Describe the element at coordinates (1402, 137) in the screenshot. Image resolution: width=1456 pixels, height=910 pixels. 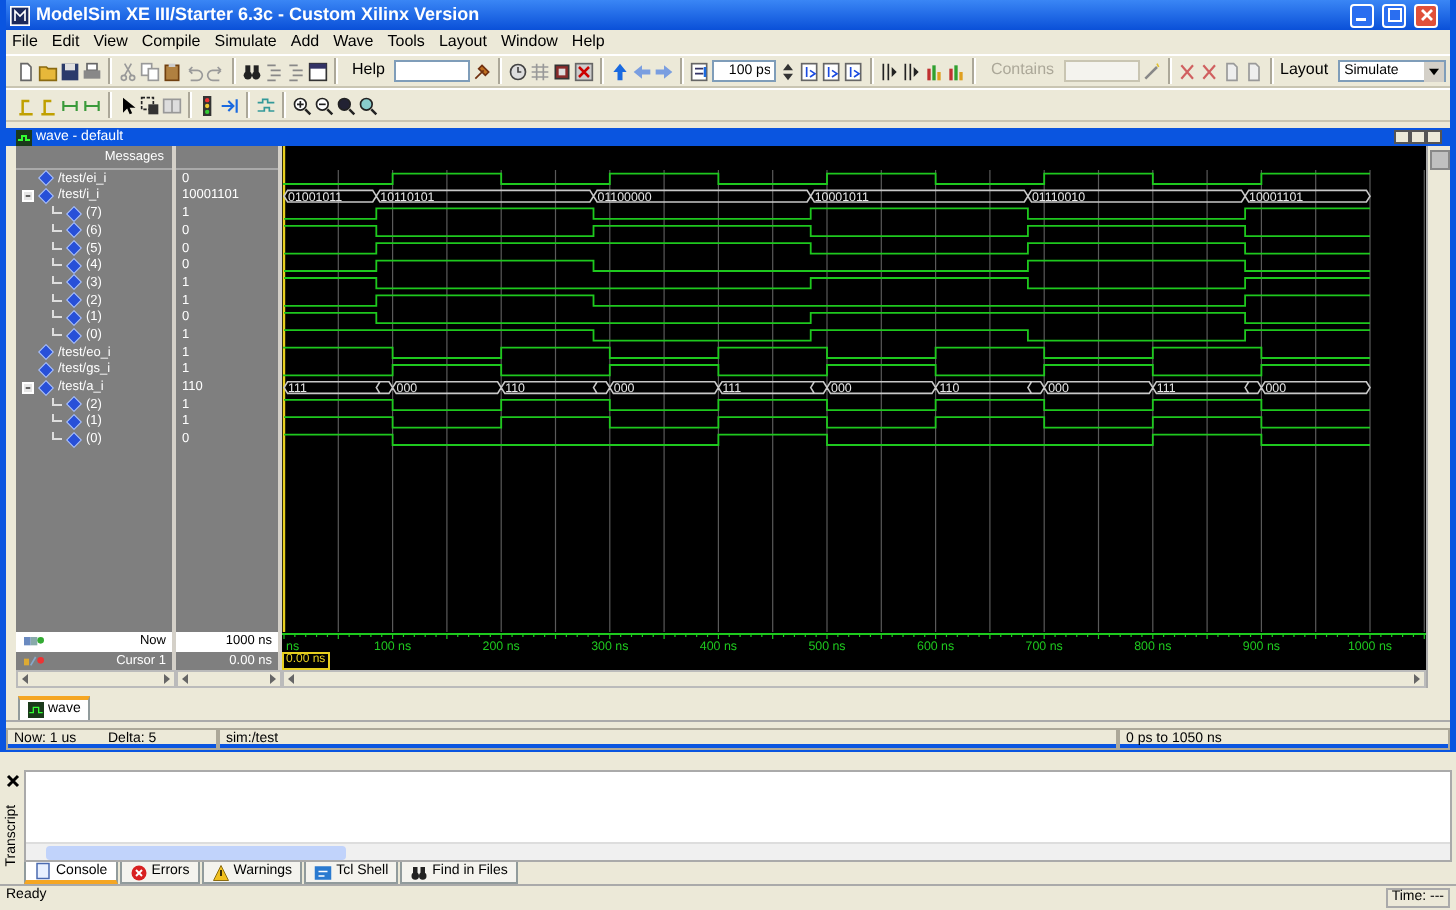
I see `minimize-button` at that location.